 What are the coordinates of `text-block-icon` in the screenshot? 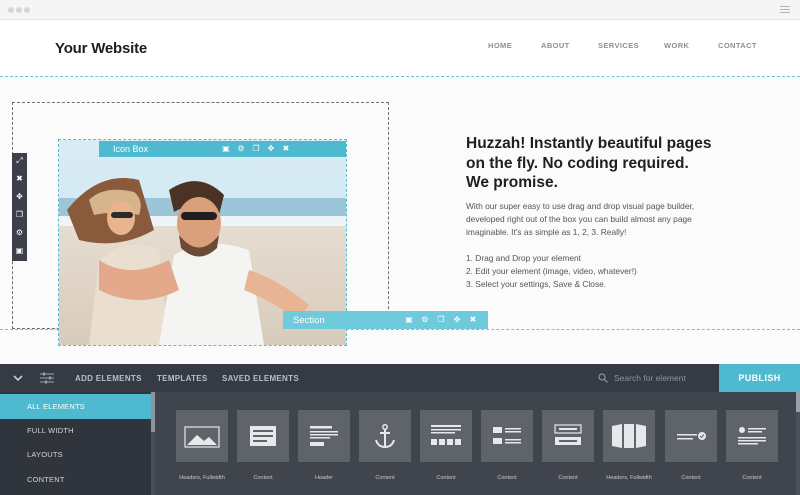 It's located at (263, 436).